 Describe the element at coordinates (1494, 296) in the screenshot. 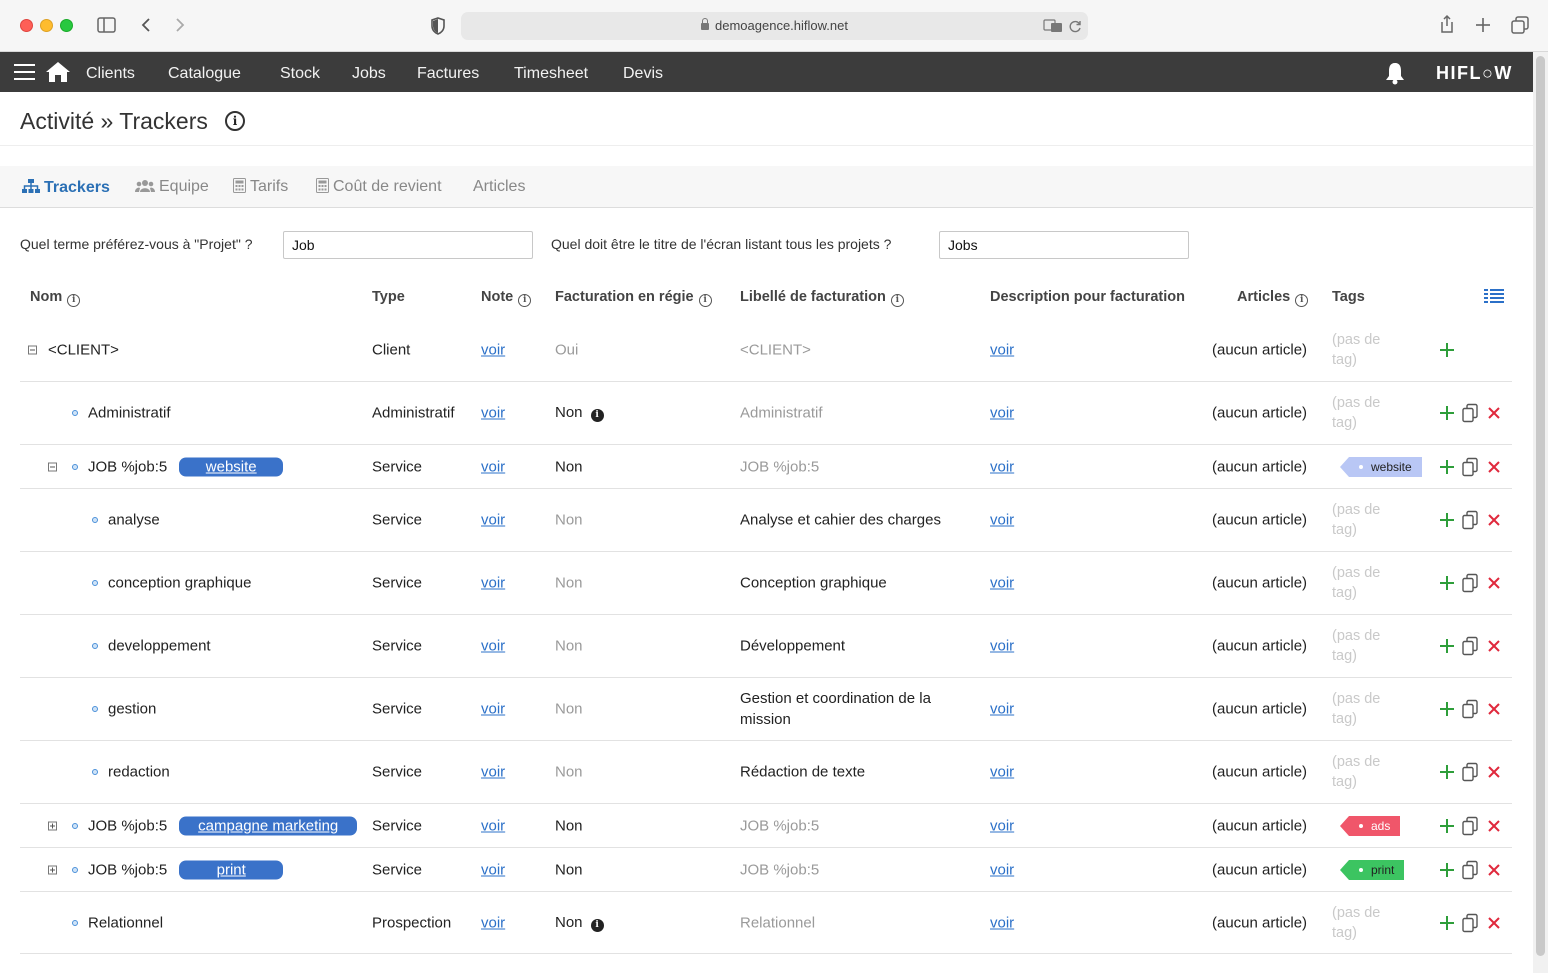

I see `column-settings-icon` at that location.